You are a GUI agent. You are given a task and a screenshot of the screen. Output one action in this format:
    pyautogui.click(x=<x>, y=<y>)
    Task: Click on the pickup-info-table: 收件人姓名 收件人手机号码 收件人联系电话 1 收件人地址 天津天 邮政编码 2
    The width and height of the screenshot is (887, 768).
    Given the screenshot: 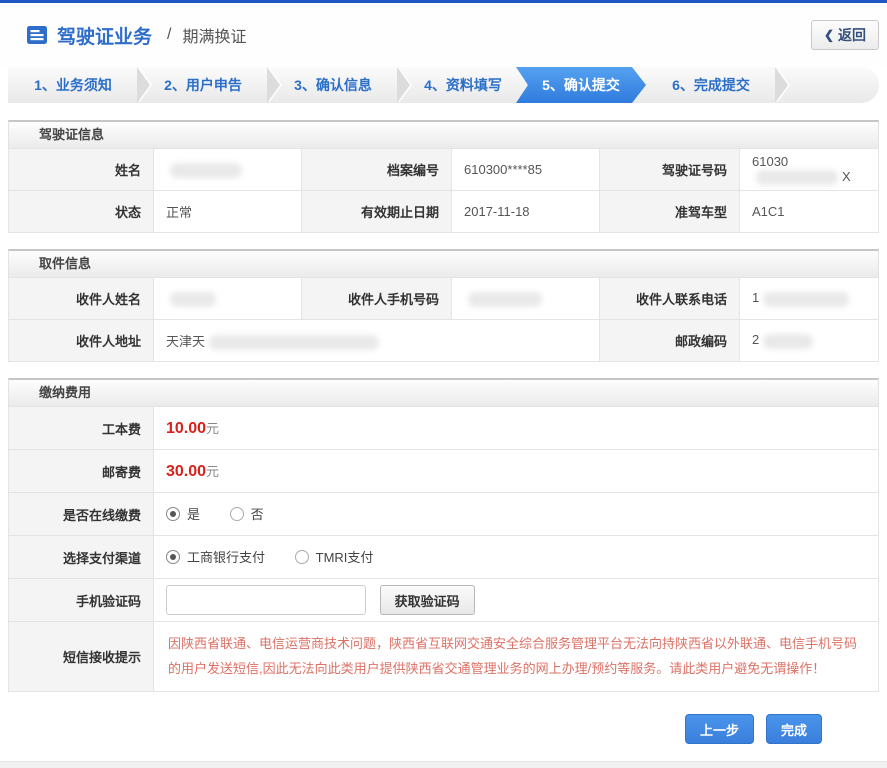 What is the action you would take?
    pyautogui.click(x=443, y=319)
    